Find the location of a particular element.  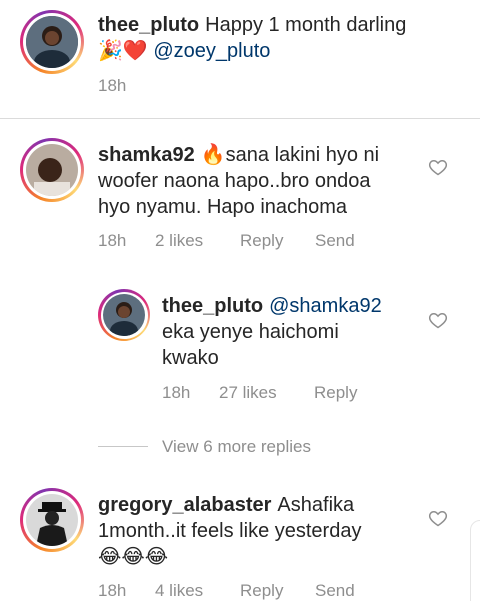

avatar-thee-pluto-reply is located at coordinates (124, 315).